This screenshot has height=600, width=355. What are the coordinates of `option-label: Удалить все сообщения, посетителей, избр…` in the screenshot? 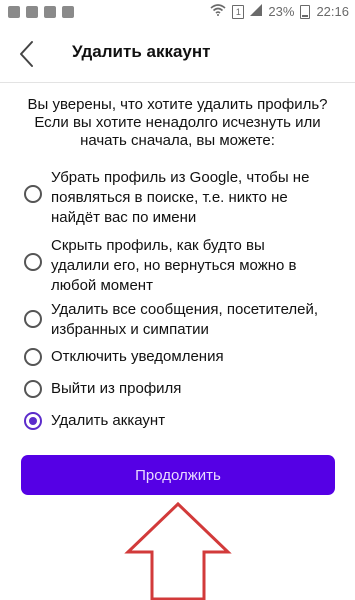 It's located at (185, 319).